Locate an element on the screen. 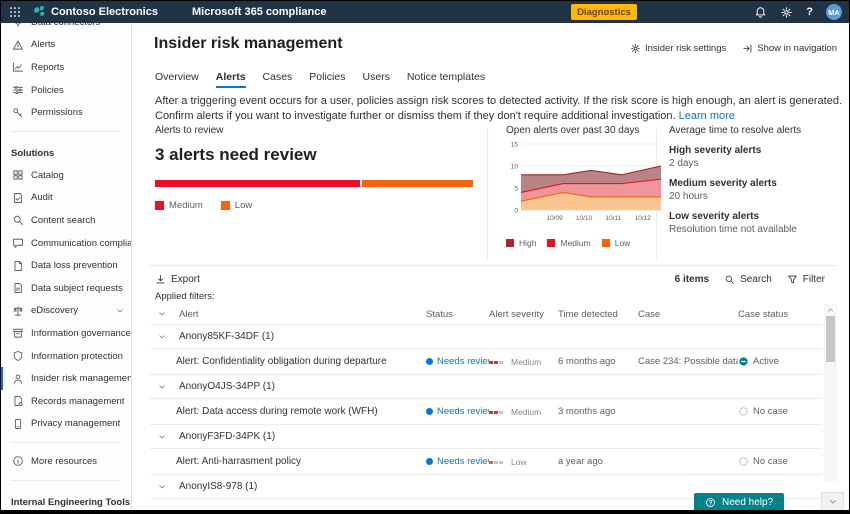 The width and height of the screenshot is (850, 514). tab-notice-templates: Notice templates is located at coordinates (446, 79).